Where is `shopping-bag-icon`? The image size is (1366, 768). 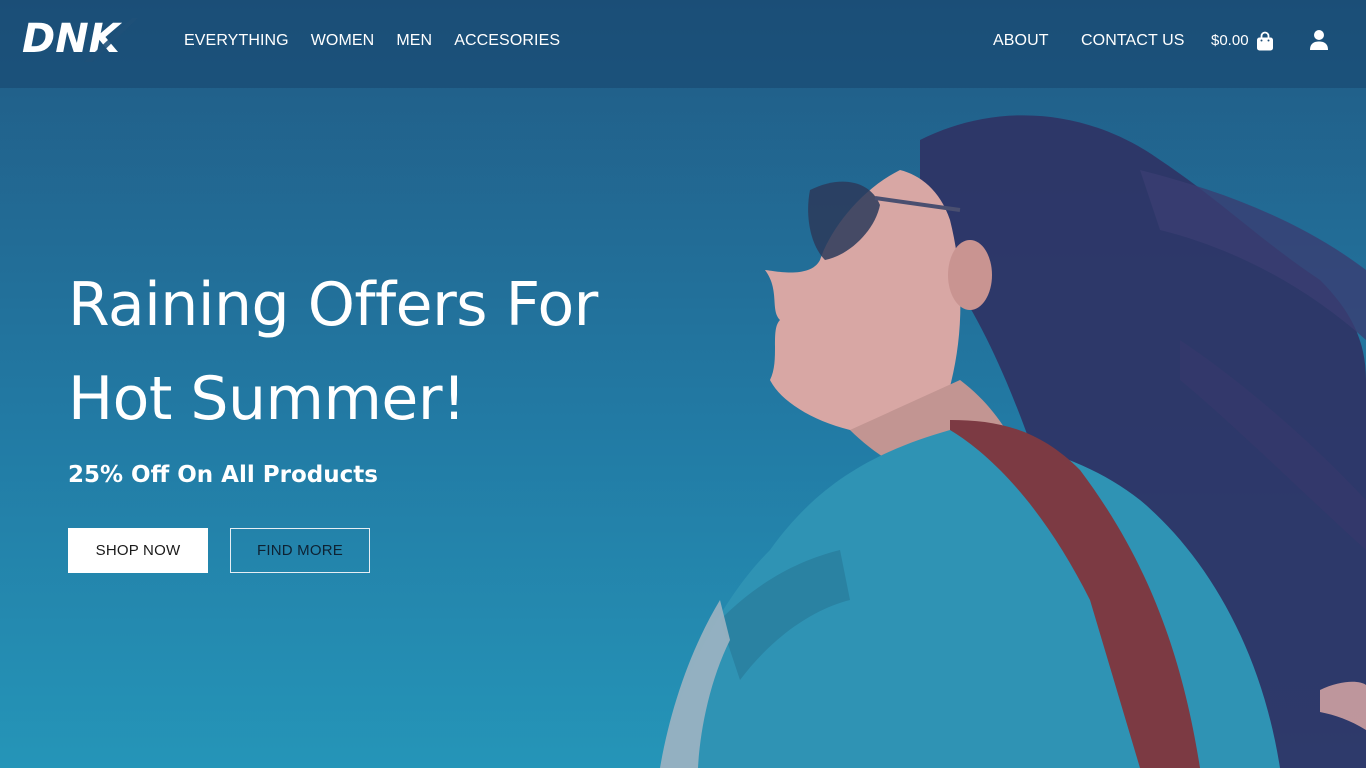 shopping-bag-icon is located at coordinates (1264, 41).